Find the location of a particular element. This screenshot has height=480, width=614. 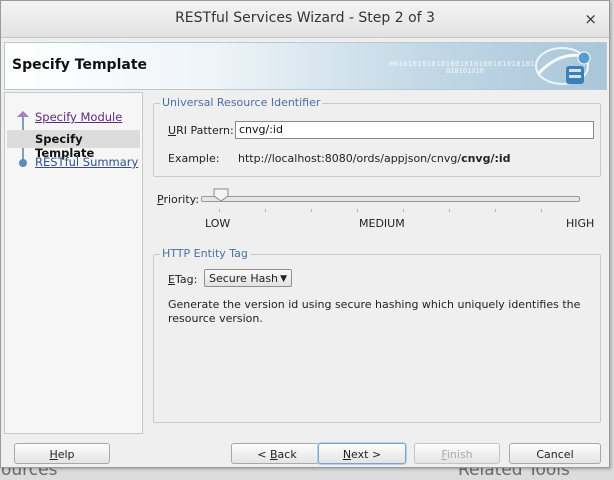

priority-slider-thumb is located at coordinates (221, 195).